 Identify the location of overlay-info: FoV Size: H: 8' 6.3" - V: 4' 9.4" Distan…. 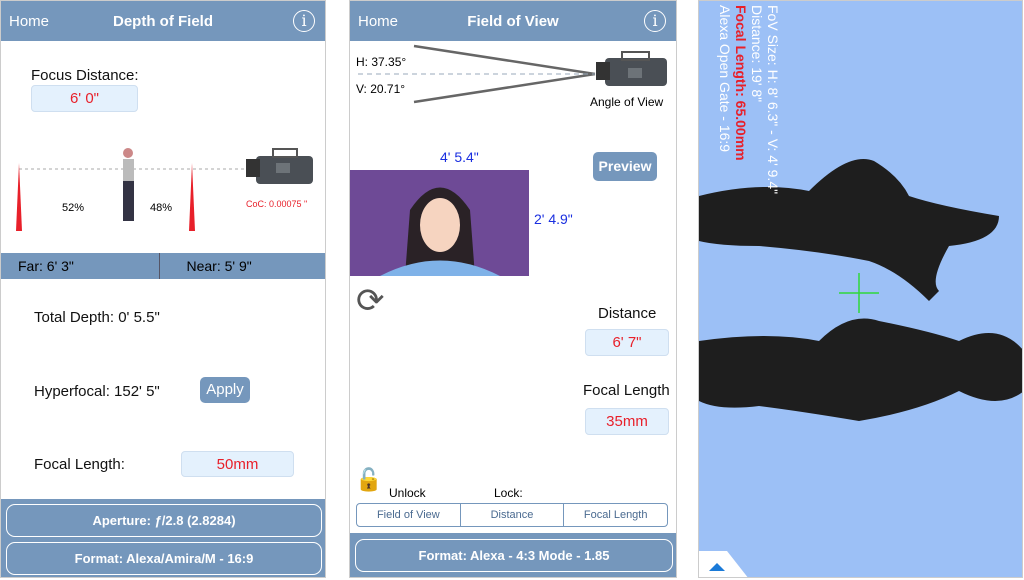
(749, 99).